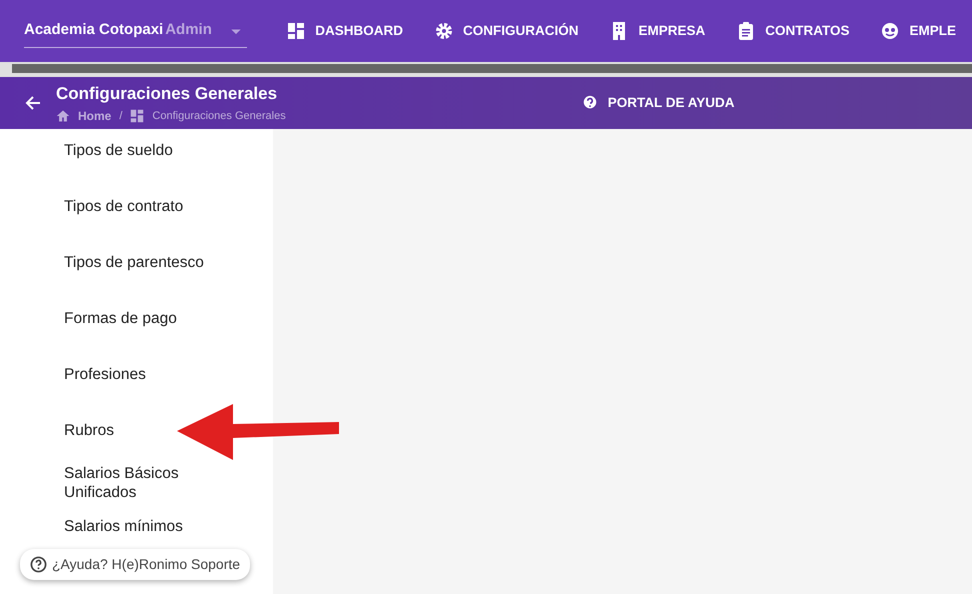 The height and width of the screenshot is (594, 972). Describe the element at coordinates (793, 31) in the screenshot. I see `nav-link: CONTRATOS` at that location.